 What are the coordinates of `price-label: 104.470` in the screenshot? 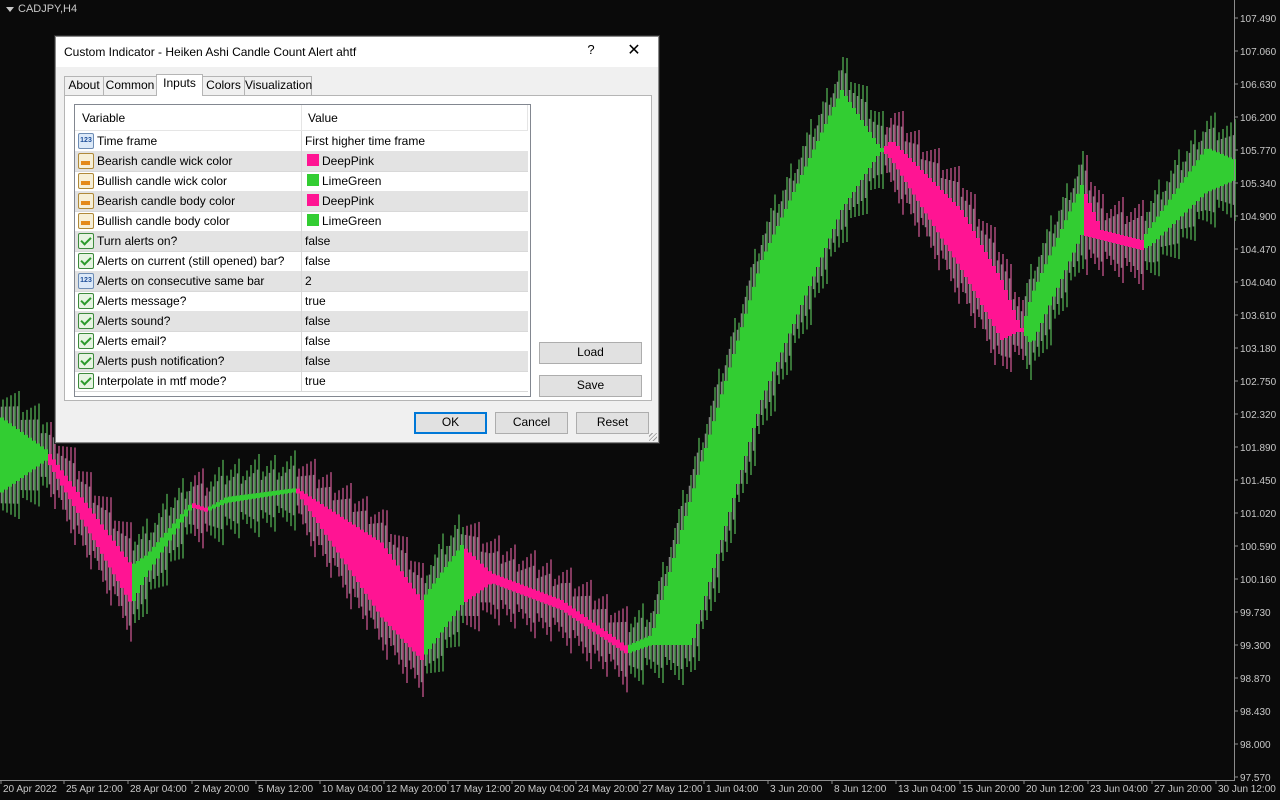 It's located at (1258, 250).